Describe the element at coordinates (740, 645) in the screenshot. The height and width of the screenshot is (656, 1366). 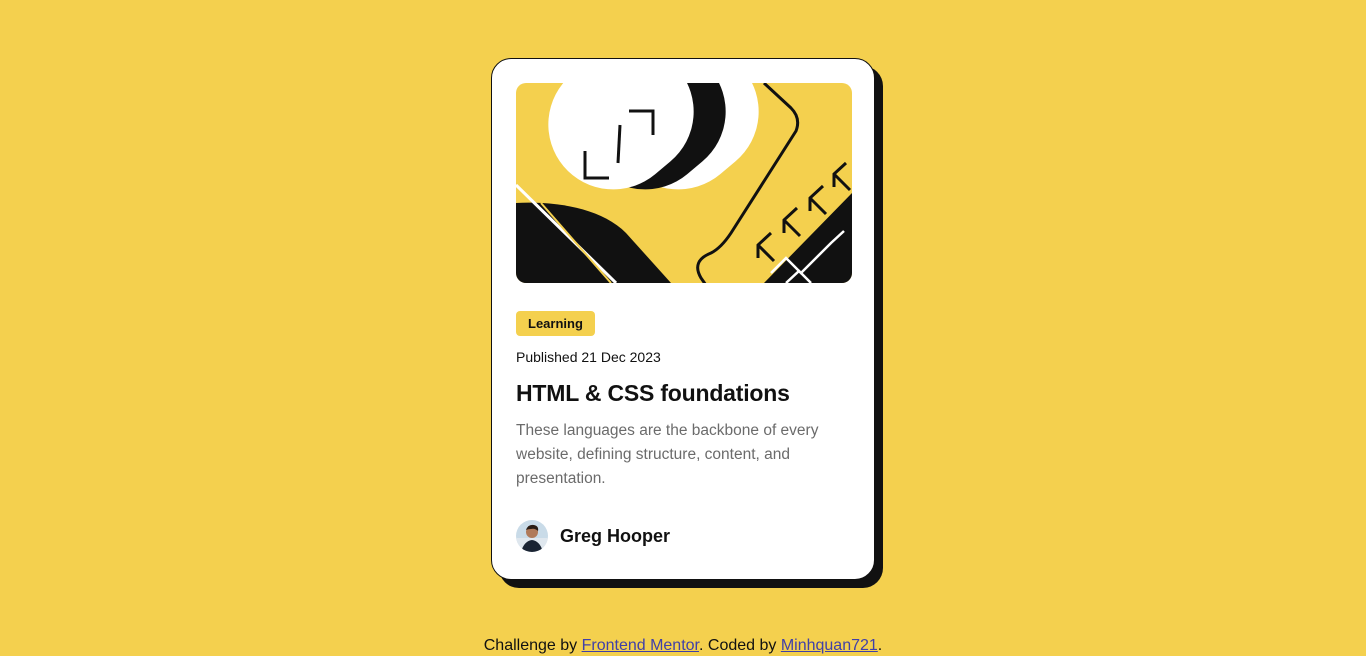
I see `attribution-middle: . Coded by` at that location.